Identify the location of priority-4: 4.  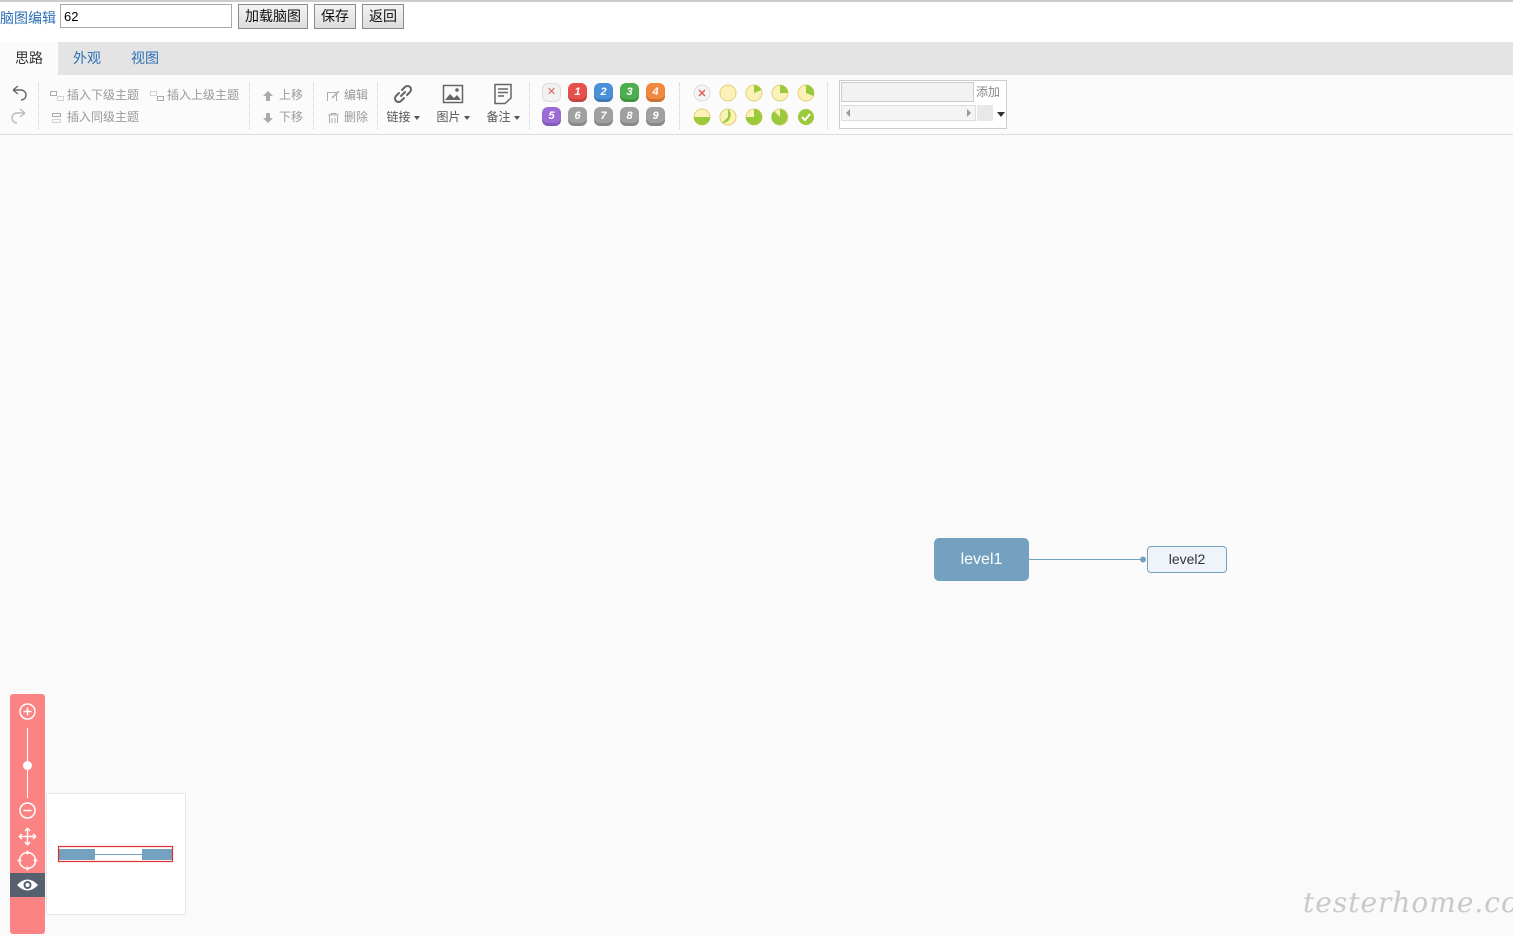
(655, 92).